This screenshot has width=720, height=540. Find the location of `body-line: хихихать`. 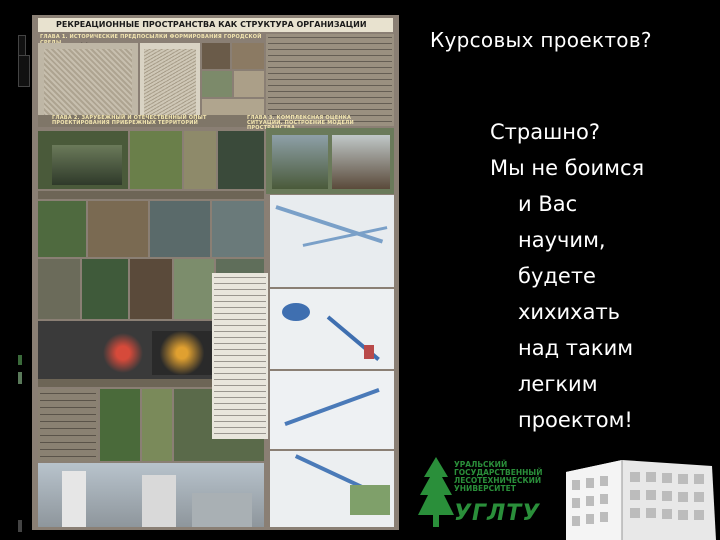

body-line: хихихать is located at coordinates (569, 312).